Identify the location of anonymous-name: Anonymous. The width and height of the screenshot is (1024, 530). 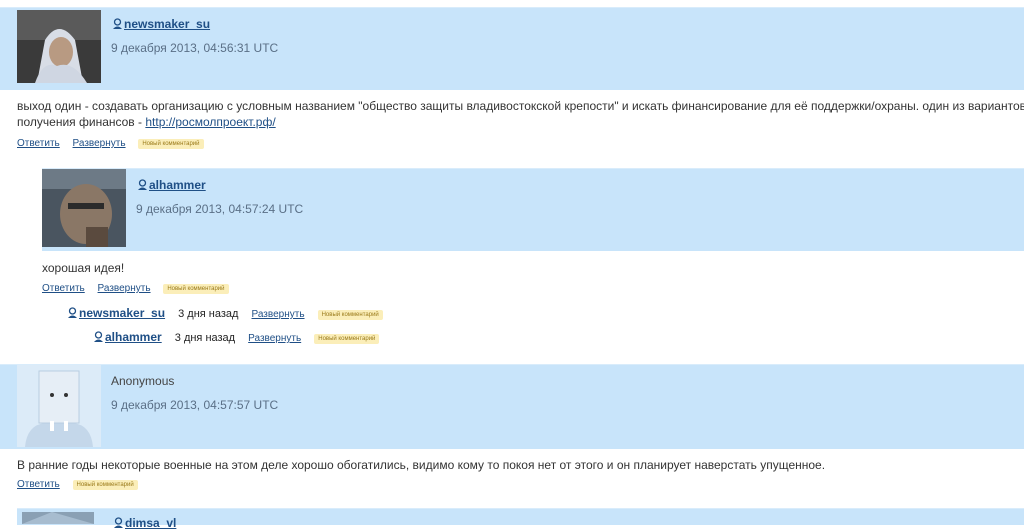
(143, 381).